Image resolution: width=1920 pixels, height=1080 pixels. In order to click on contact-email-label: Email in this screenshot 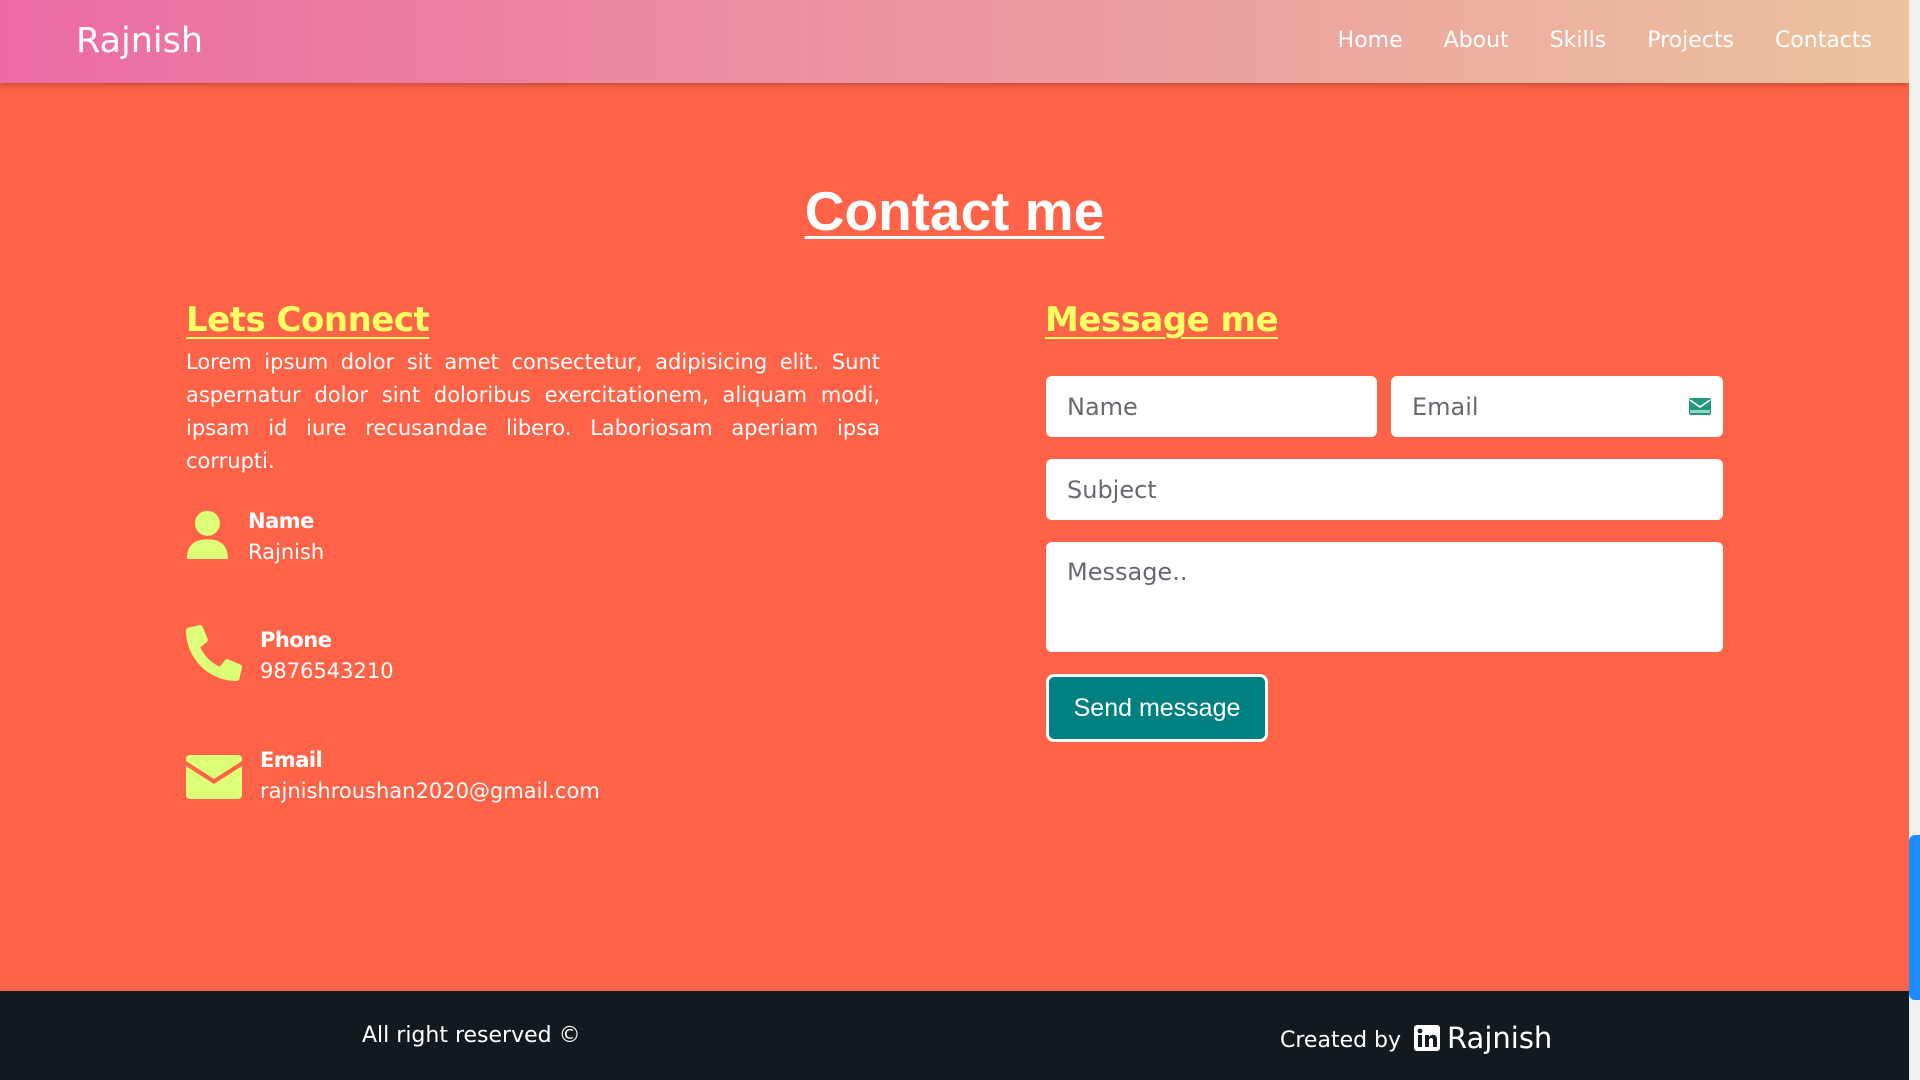, I will do `click(291, 760)`.